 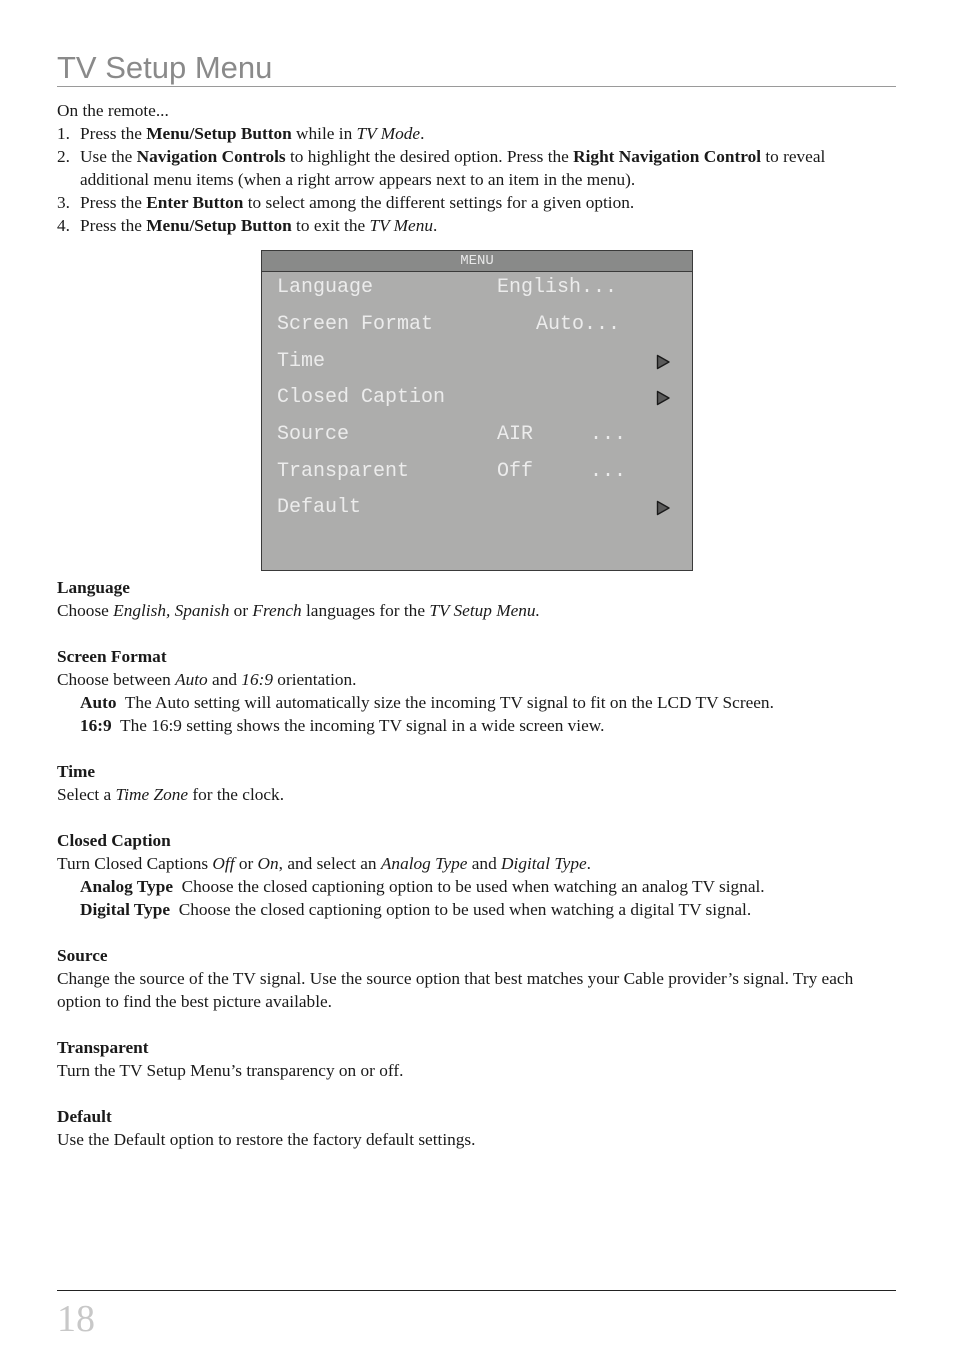 What do you see at coordinates (268, 863) in the screenshot?
I see `italic-run: On` at bounding box center [268, 863].